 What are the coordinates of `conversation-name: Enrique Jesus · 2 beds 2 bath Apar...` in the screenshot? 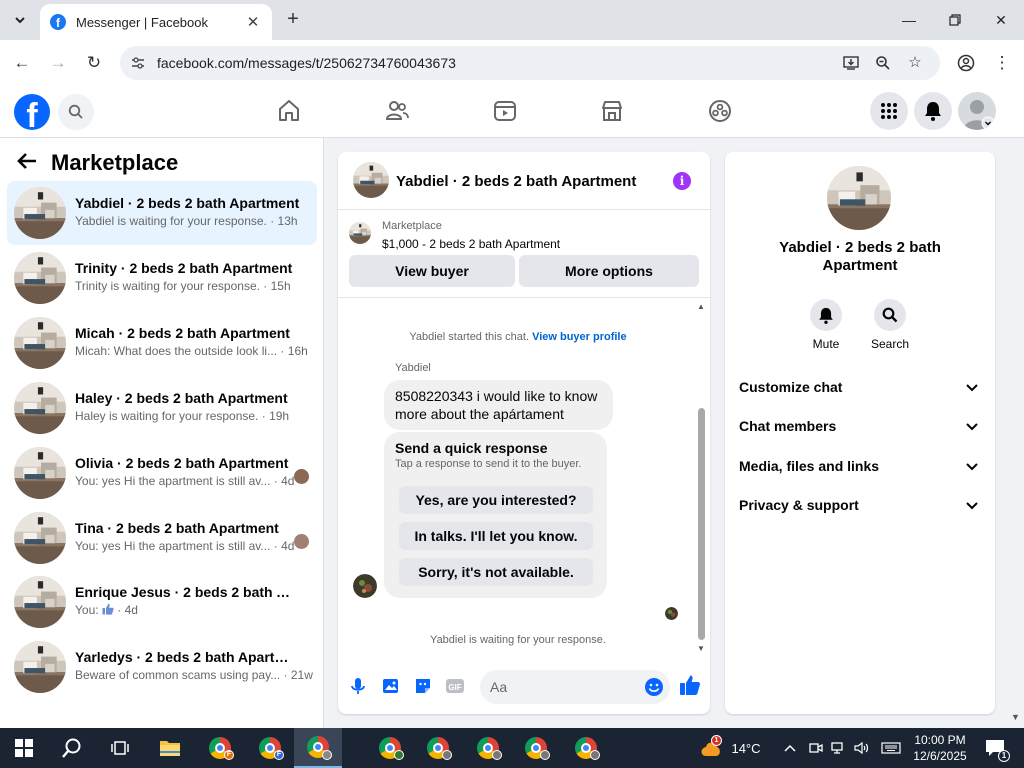 It's located at (187, 592).